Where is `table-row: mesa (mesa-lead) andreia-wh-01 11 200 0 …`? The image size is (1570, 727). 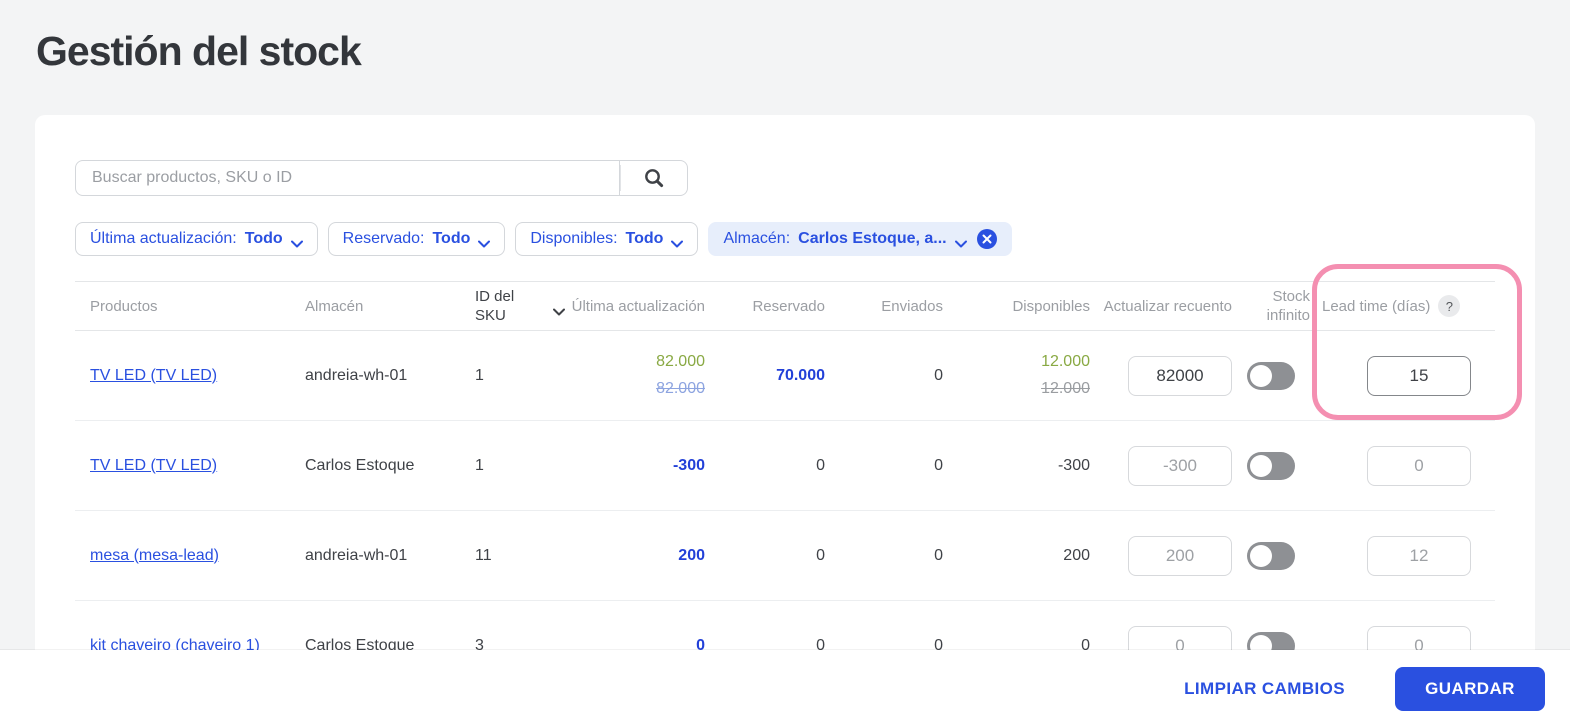 table-row: mesa (mesa-lead) andreia-wh-01 11 200 0 … is located at coordinates (785, 556).